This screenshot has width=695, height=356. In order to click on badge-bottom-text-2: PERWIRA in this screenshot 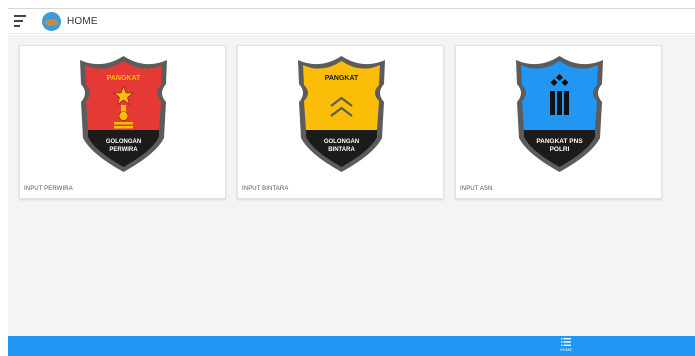, I will do `click(123, 150)`.